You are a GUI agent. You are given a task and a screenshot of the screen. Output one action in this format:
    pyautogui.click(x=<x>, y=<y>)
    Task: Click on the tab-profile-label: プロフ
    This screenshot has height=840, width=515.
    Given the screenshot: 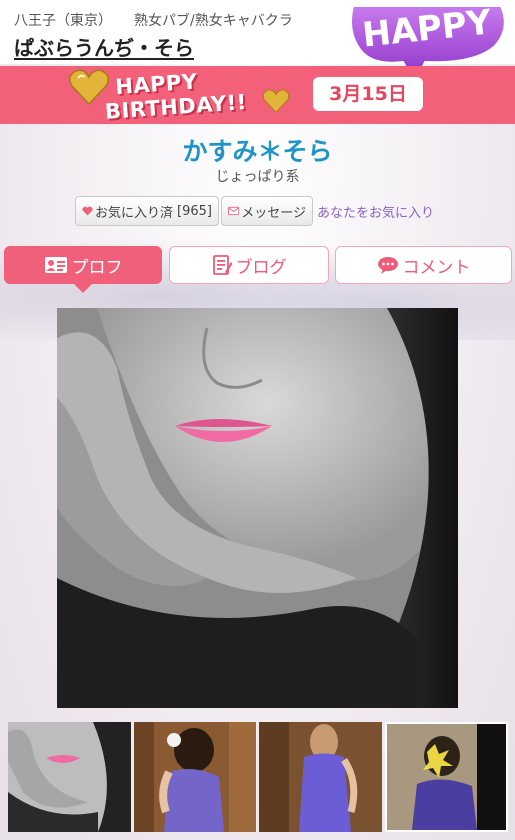 What is the action you would take?
    pyautogui.click(x=97, y=267)
    